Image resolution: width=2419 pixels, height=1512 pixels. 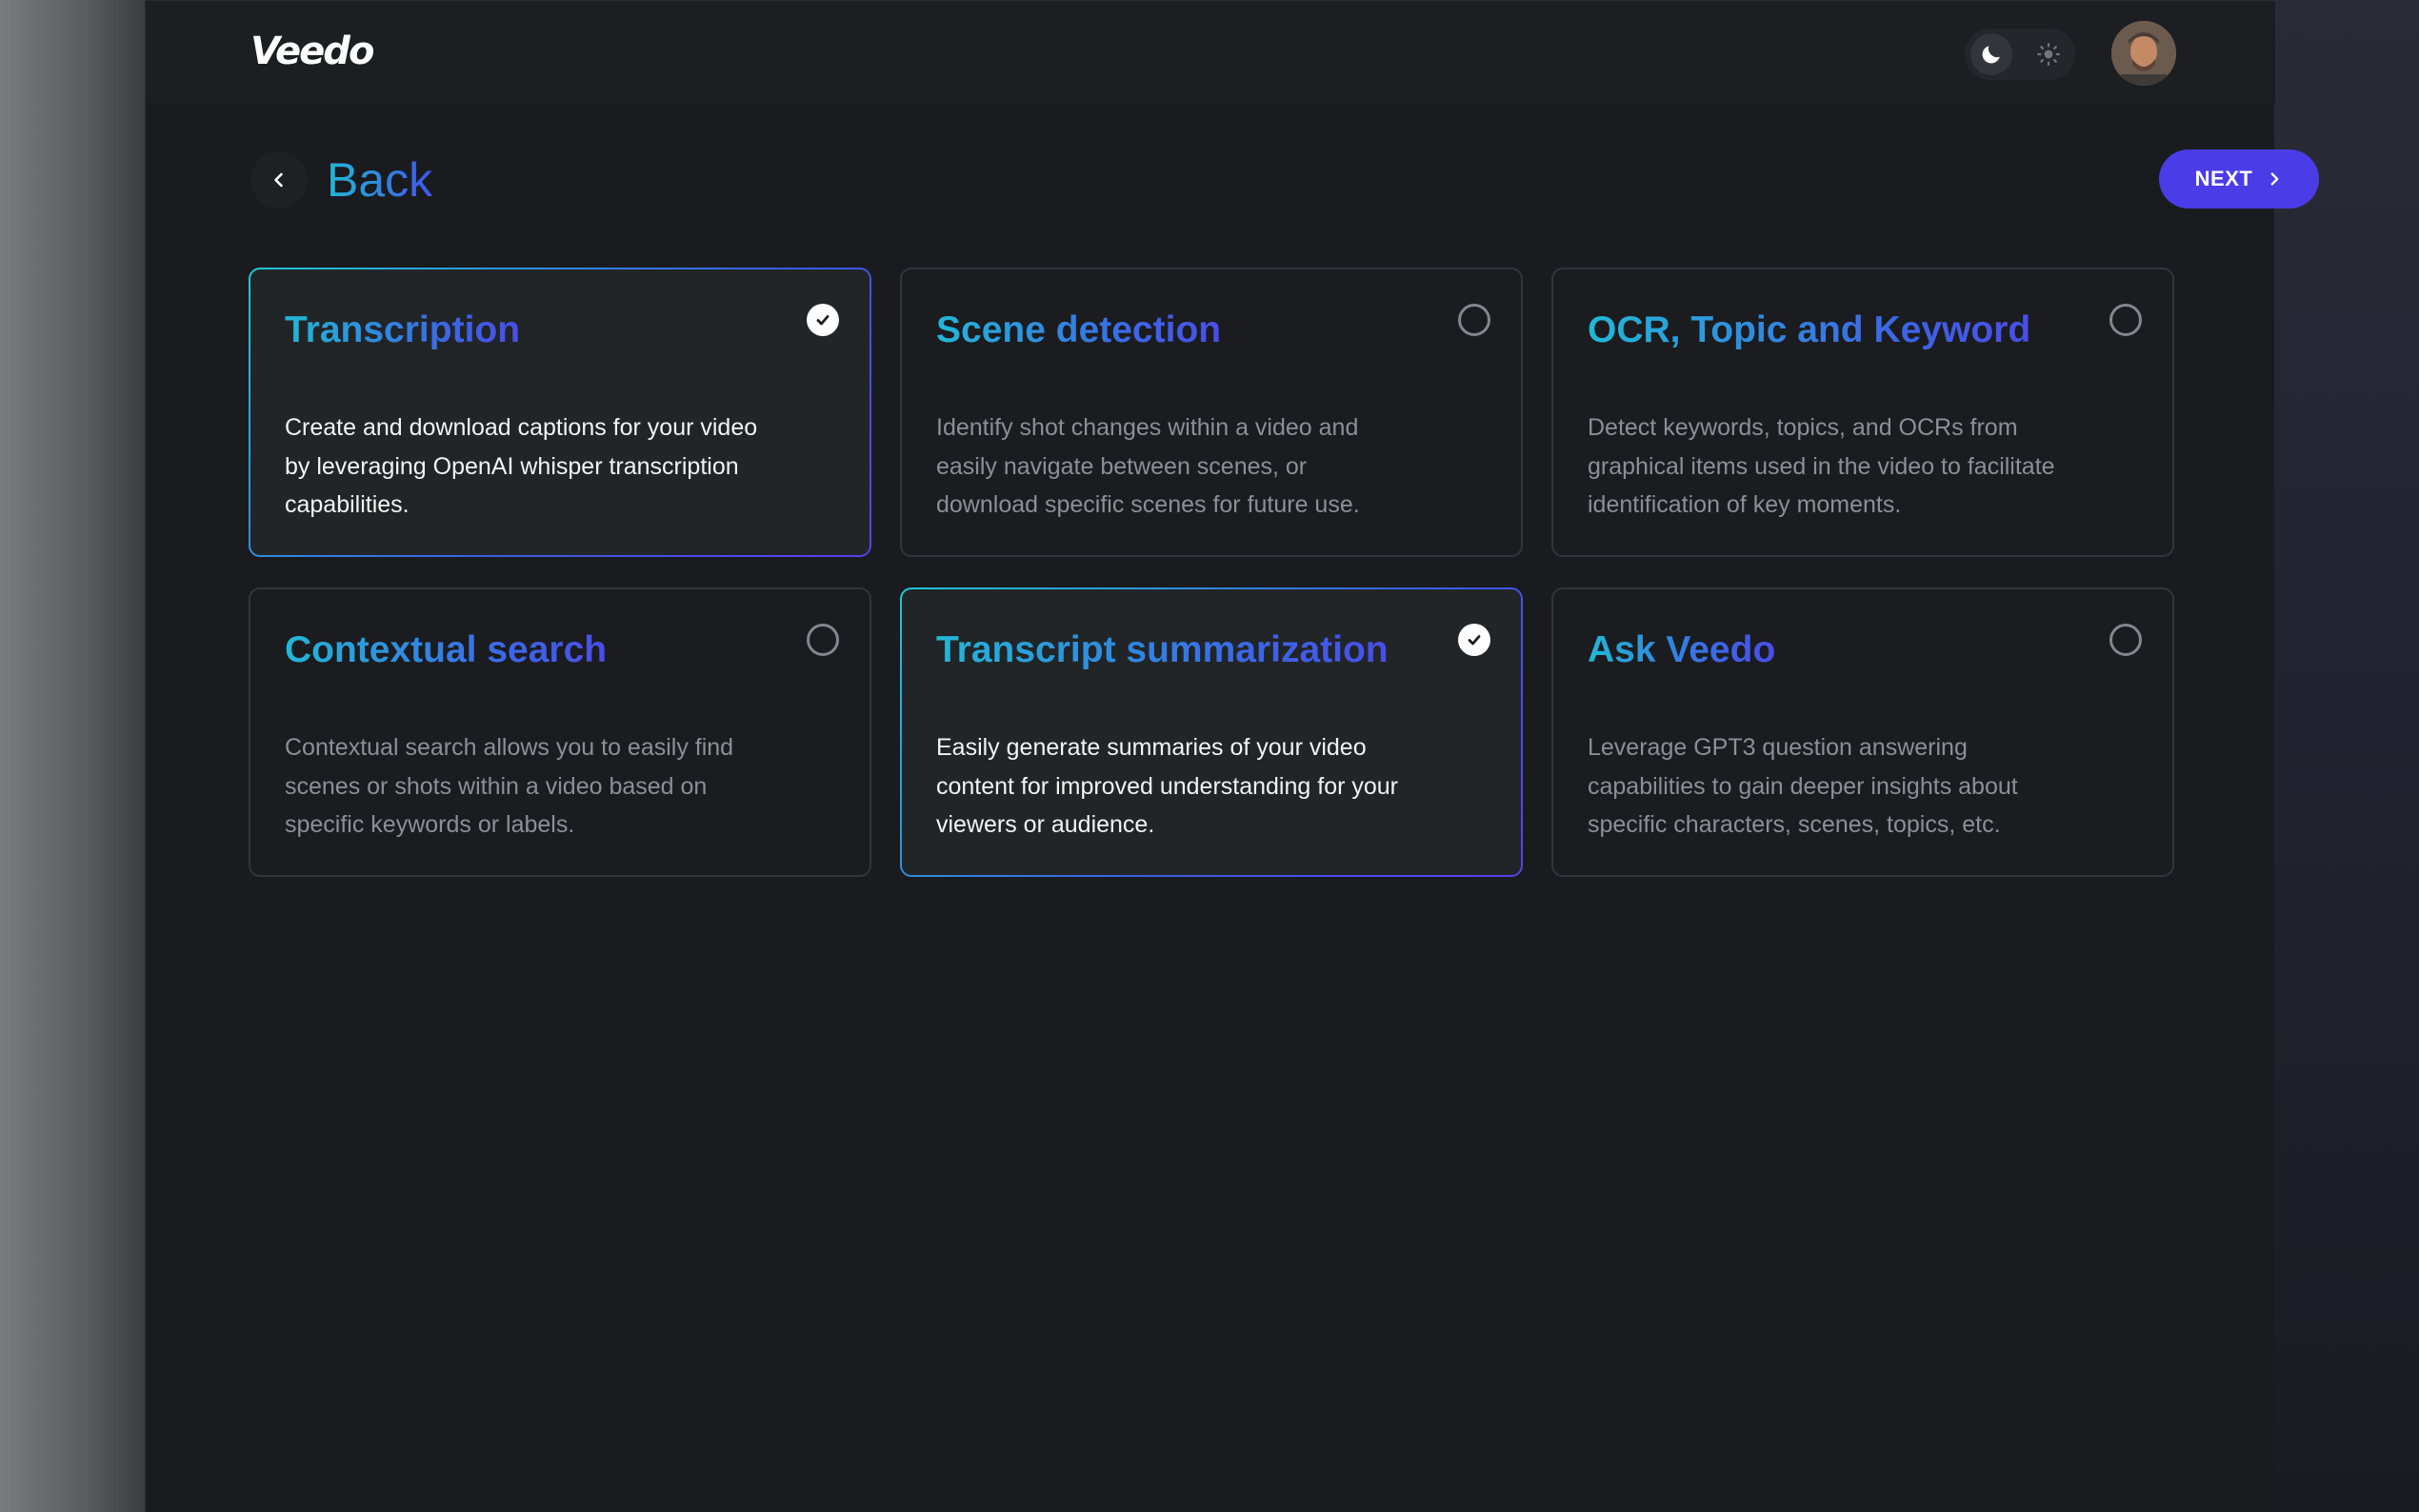 I want to click on card-title: OCR, Topic and Keyword, so click(x=1809, y=330).